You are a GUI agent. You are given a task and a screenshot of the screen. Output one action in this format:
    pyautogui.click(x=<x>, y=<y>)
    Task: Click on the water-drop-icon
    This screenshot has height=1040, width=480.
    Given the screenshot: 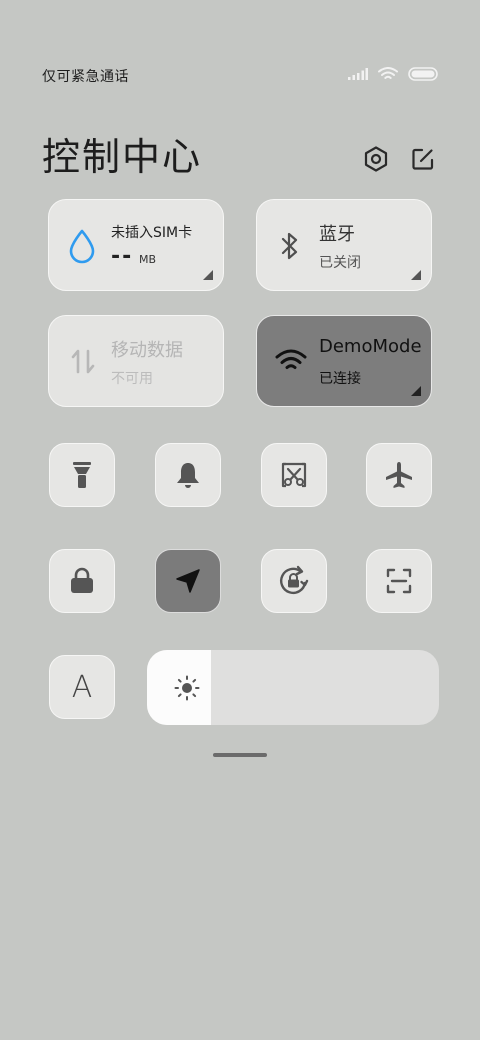 What is the action you would take?
    pyautogui.click(x=82, y=248)
    